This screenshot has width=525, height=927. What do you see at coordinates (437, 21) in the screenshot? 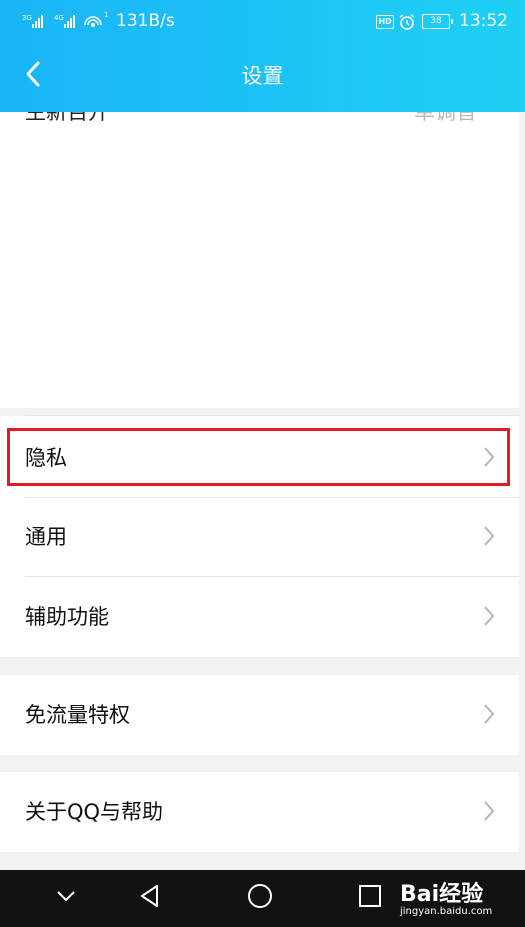
I see `battery-indicator: 38` at bounding box center [437, 21].